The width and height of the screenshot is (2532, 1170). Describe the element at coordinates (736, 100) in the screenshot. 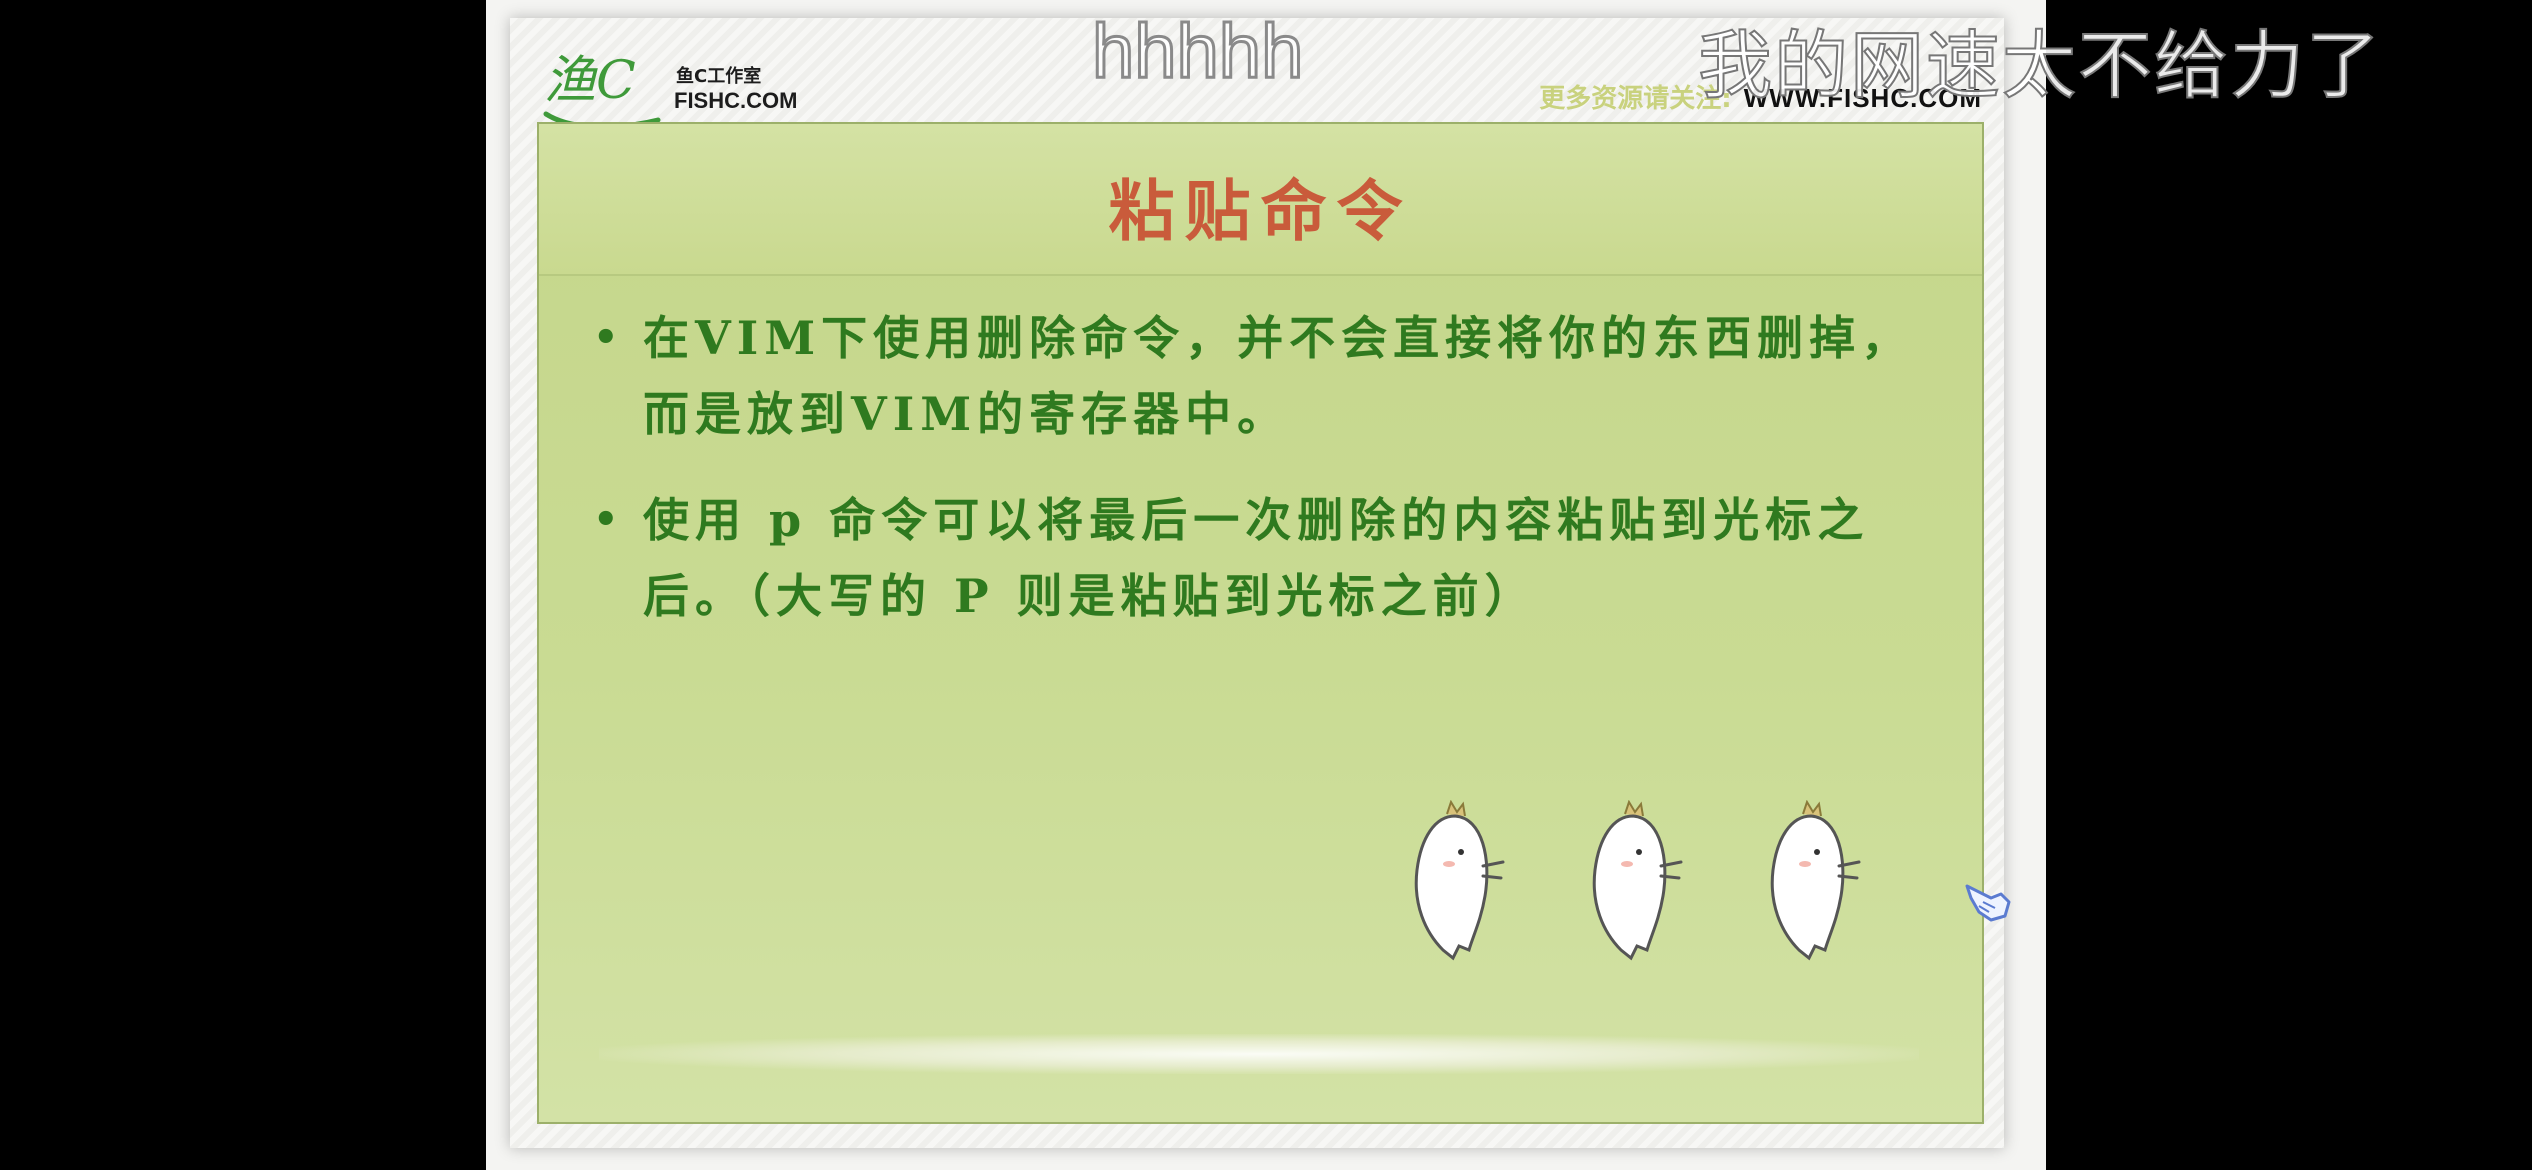

I see `logo-site-name: FISHC.COM` at that location.